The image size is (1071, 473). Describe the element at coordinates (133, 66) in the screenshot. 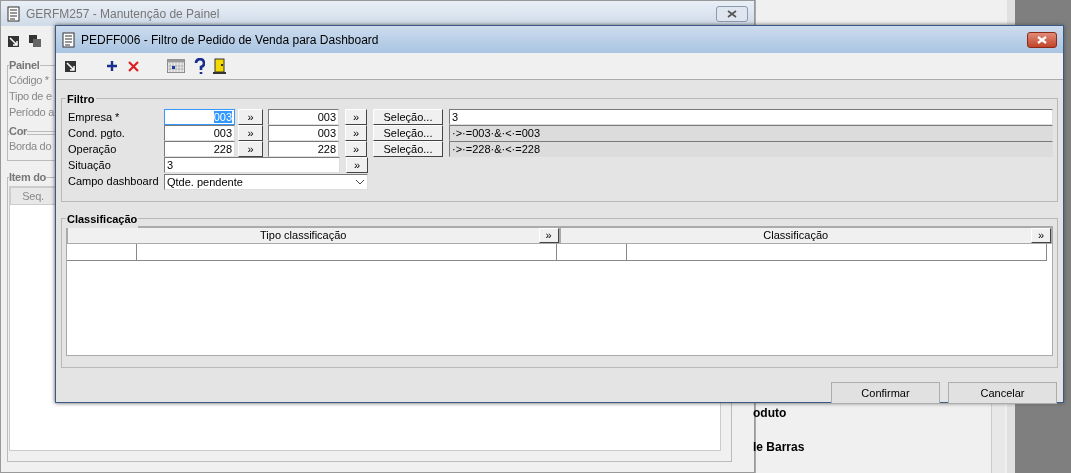

I see `delete-icon` at that location.